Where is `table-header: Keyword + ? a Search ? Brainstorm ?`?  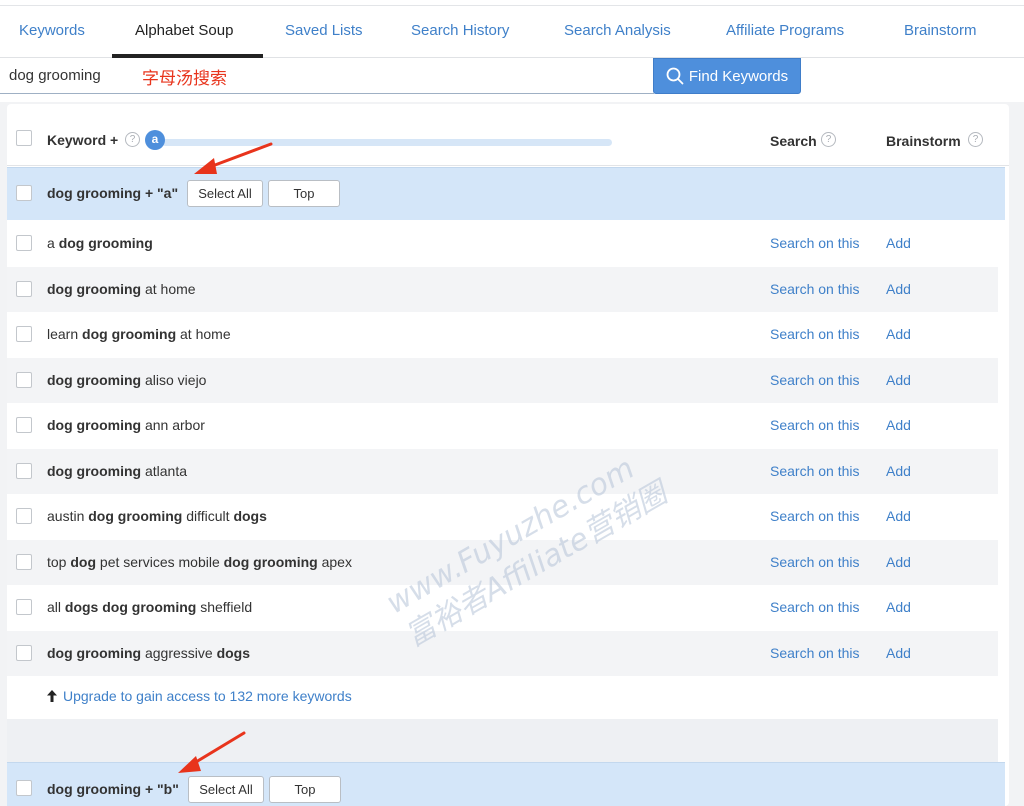 table-header: Keyword + ? a Search ? Brainstorm ? is located at coordinates (508, 135).